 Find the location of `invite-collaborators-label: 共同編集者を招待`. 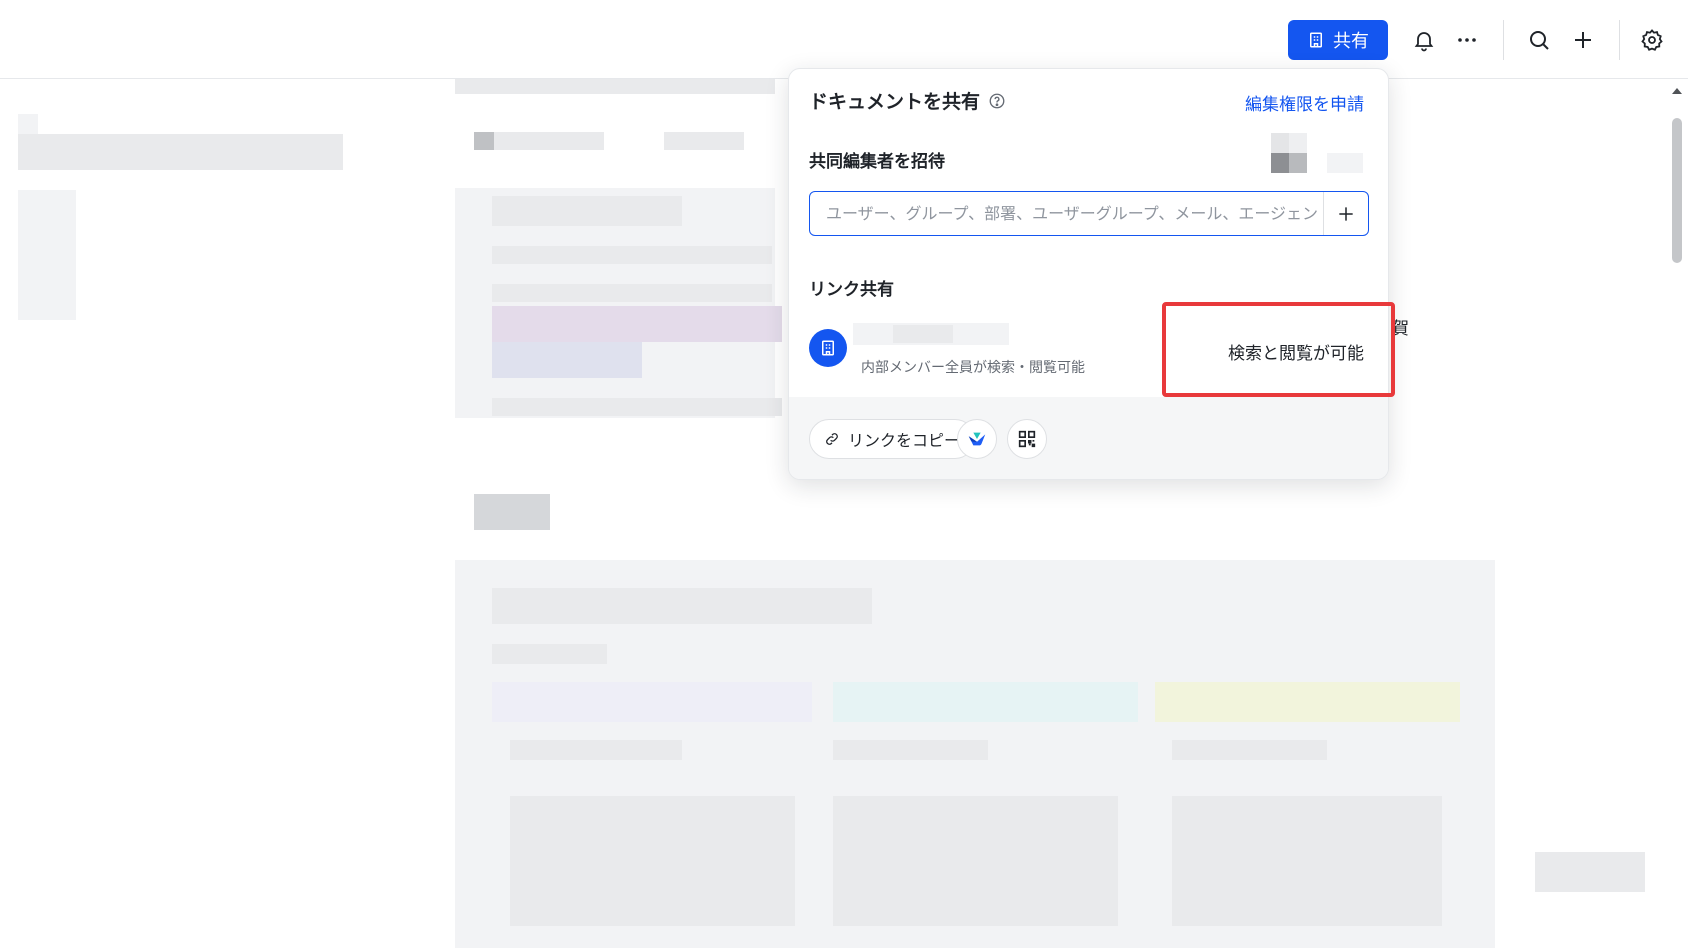

invite-collaborators-label: 共同編集者を招待 is located at coordinates (877, 162).